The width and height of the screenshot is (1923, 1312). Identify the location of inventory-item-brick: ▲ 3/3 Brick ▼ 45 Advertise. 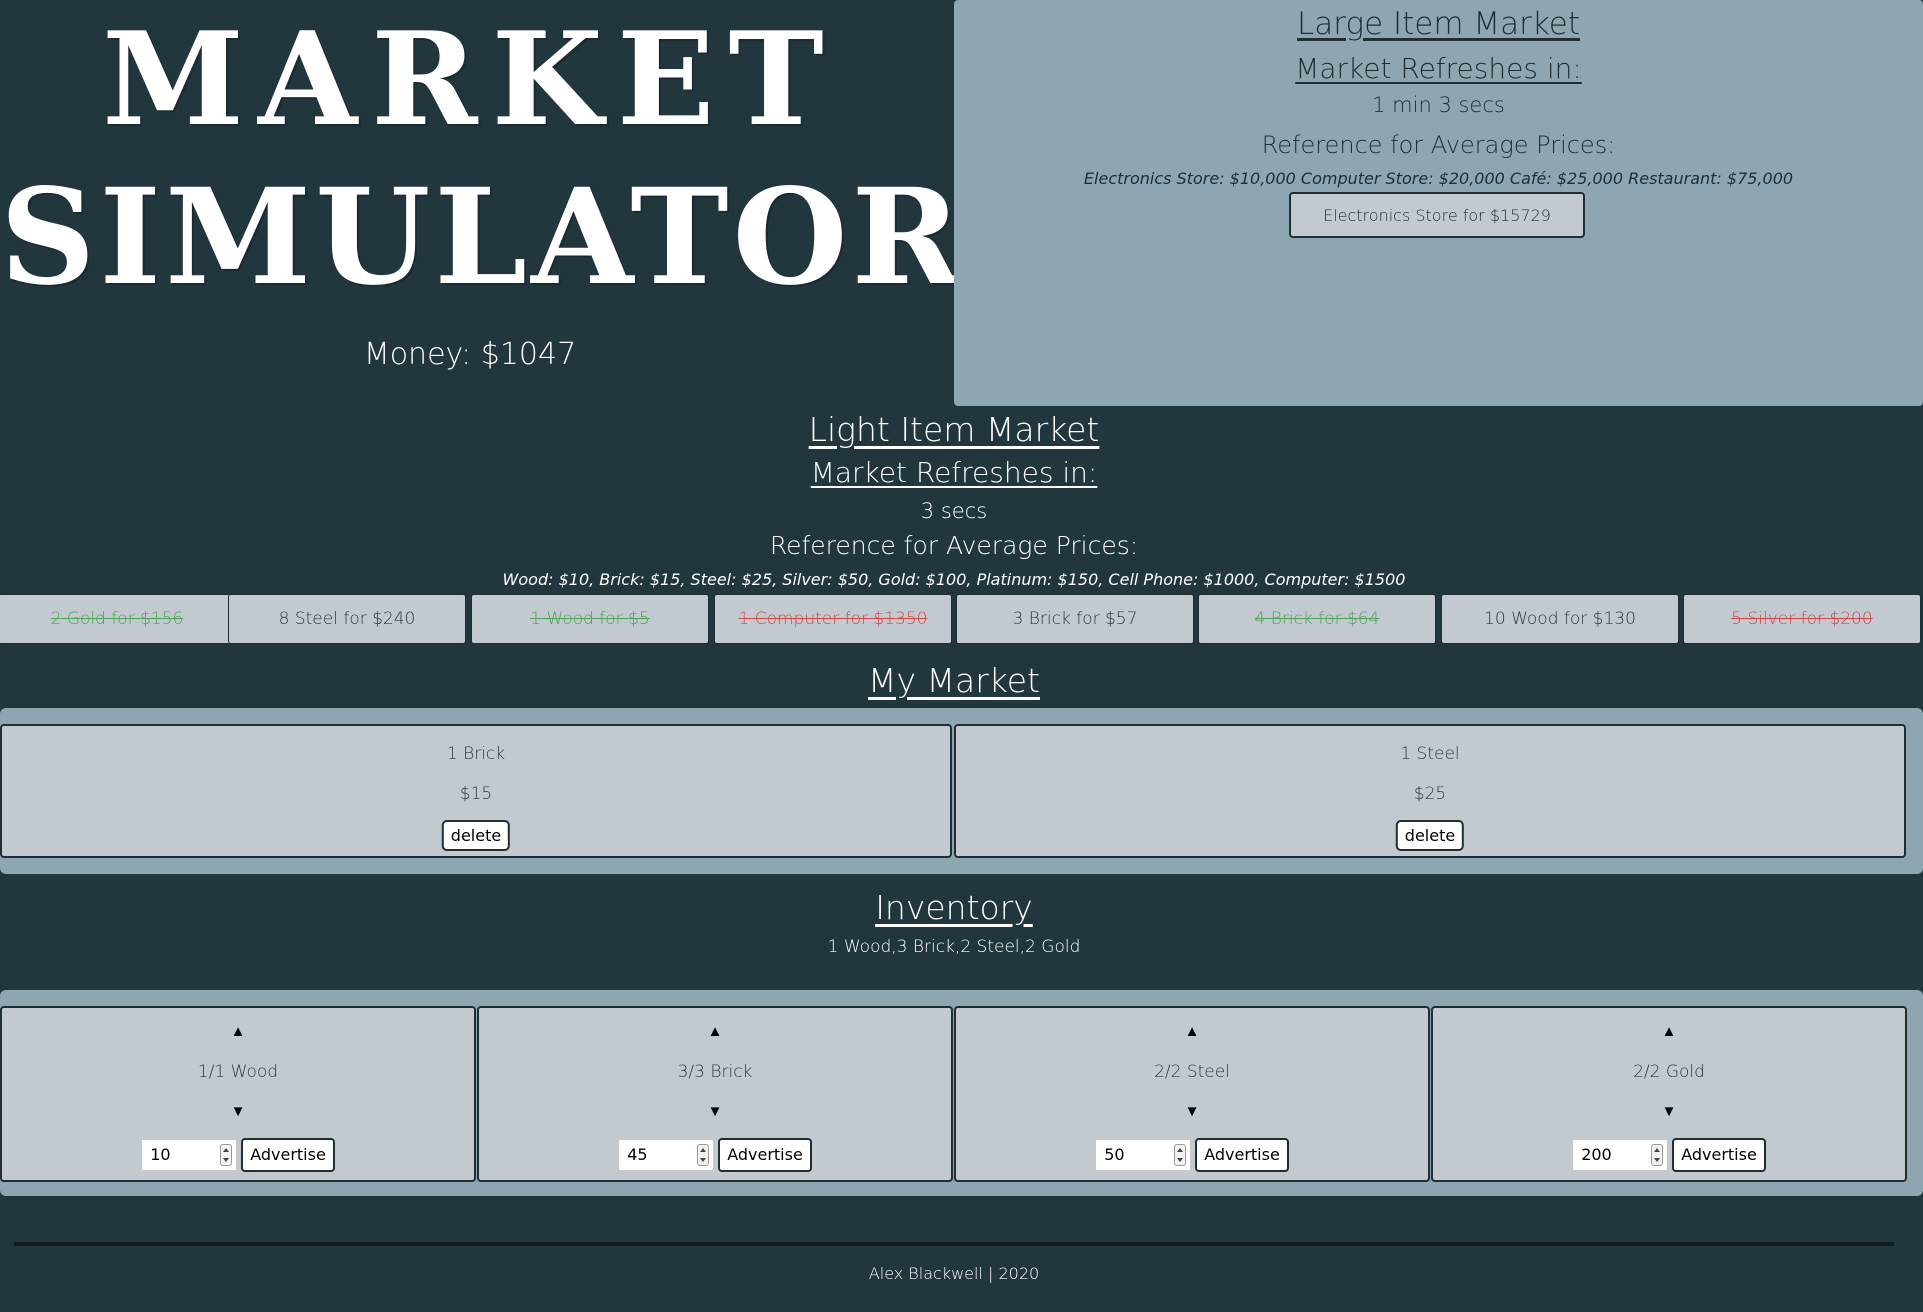
(715, 1094).